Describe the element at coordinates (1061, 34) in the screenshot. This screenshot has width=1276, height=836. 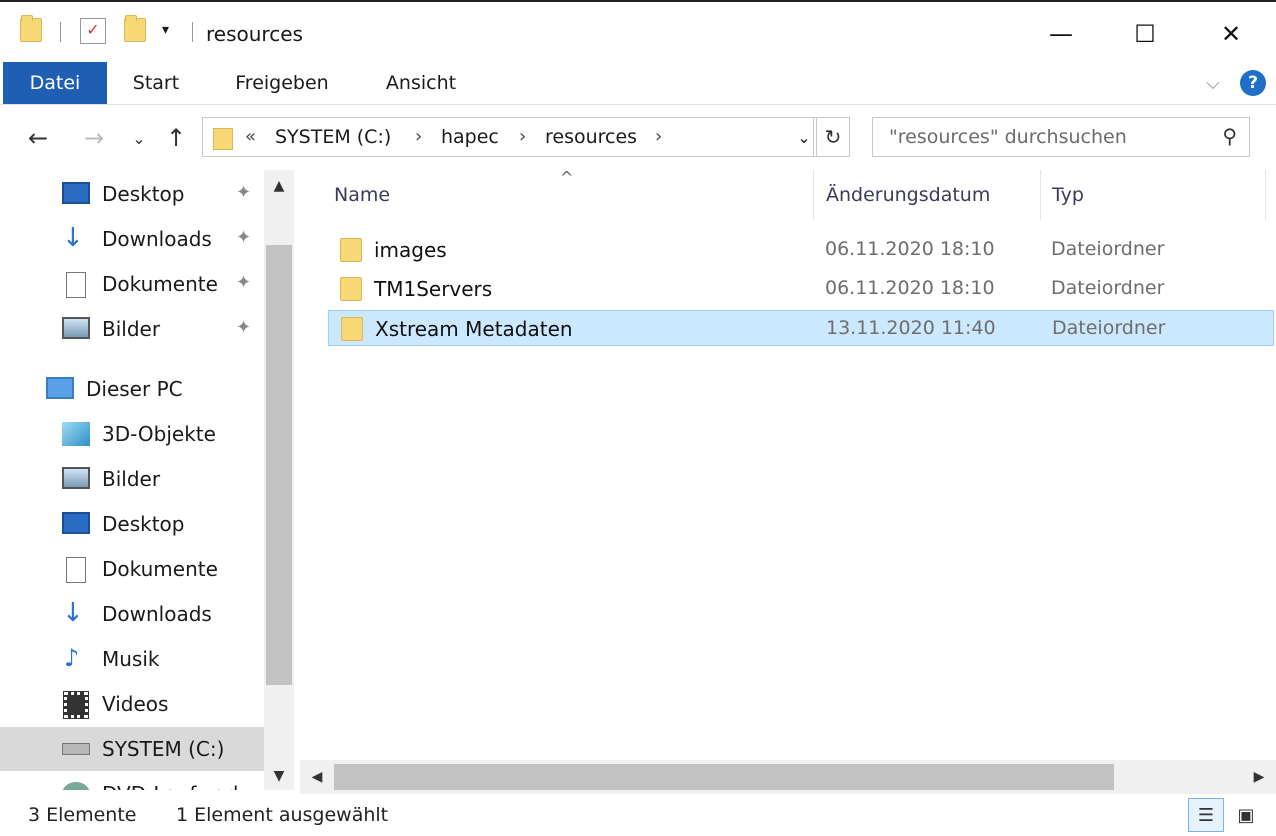
I see `minimize-button: —` at that location.